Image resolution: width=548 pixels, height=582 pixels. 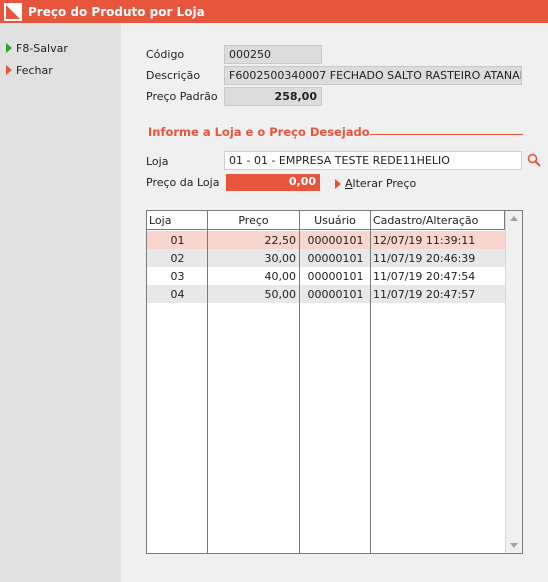 I want to click on cell-preco: 22,50, so click(x=280, y=240).